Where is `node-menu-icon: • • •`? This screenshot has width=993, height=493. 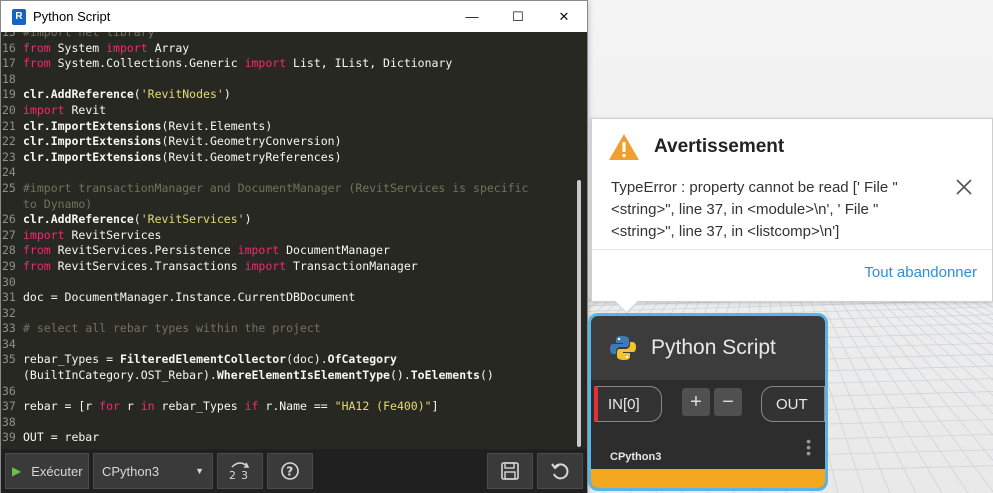 node-menu-icon: • • • is located at coordinates (808, 447).